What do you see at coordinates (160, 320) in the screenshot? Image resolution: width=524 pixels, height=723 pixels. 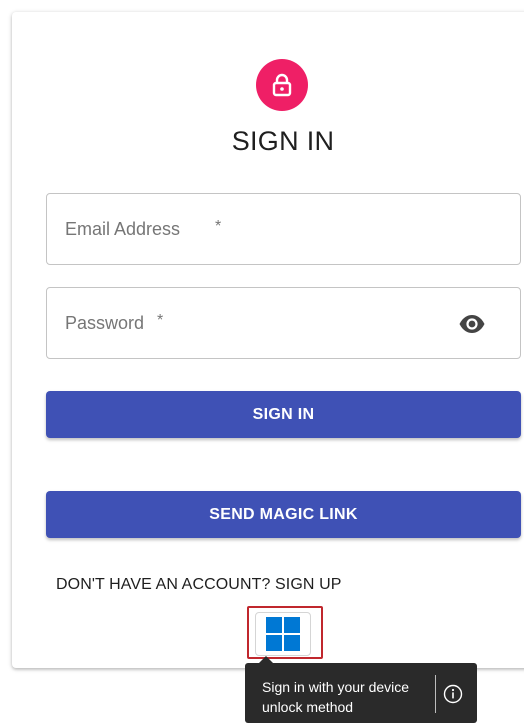 I see `password-required-mark: *` at bounding box center [160, 320].